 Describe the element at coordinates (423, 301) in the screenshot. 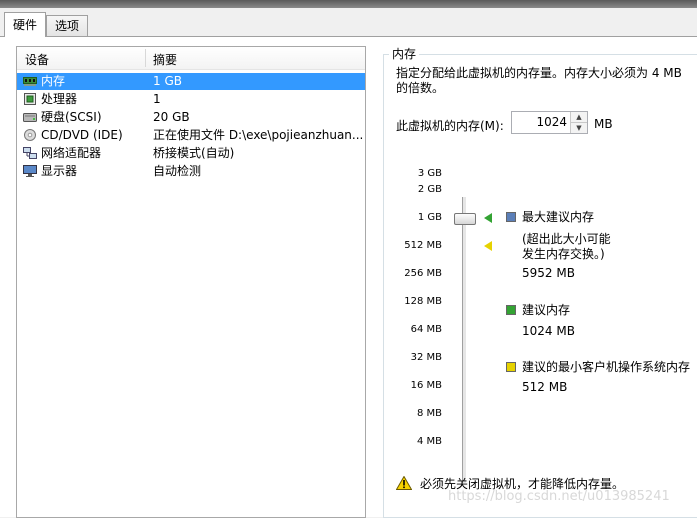

I see `scale-label: 128 MB` at that location.